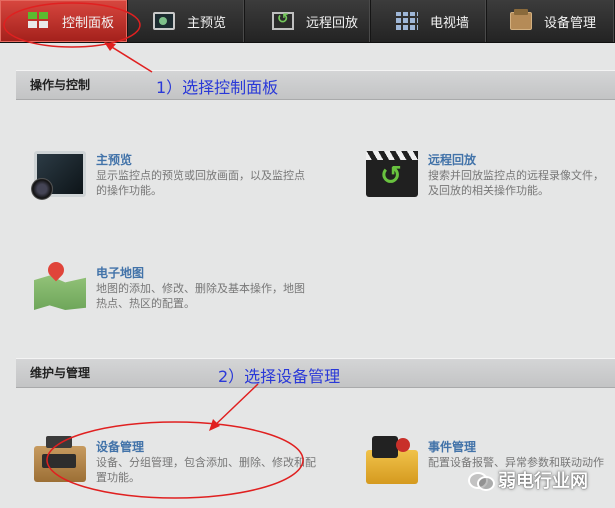 The width and height of the screenshot is (615, 508). Describe the element at coordinates (60, 284) in the screenshot. I see `map-pin-icon` at that location.